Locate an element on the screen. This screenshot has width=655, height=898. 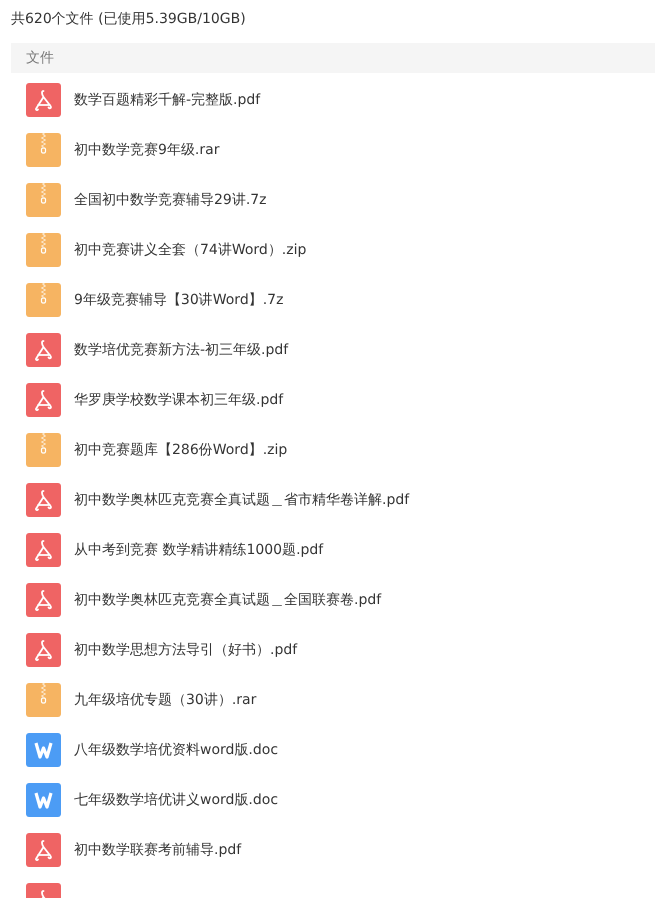
file-name: 数学培优竞赛新方法-初三年级.pdf is located at coordinates (181, 350).